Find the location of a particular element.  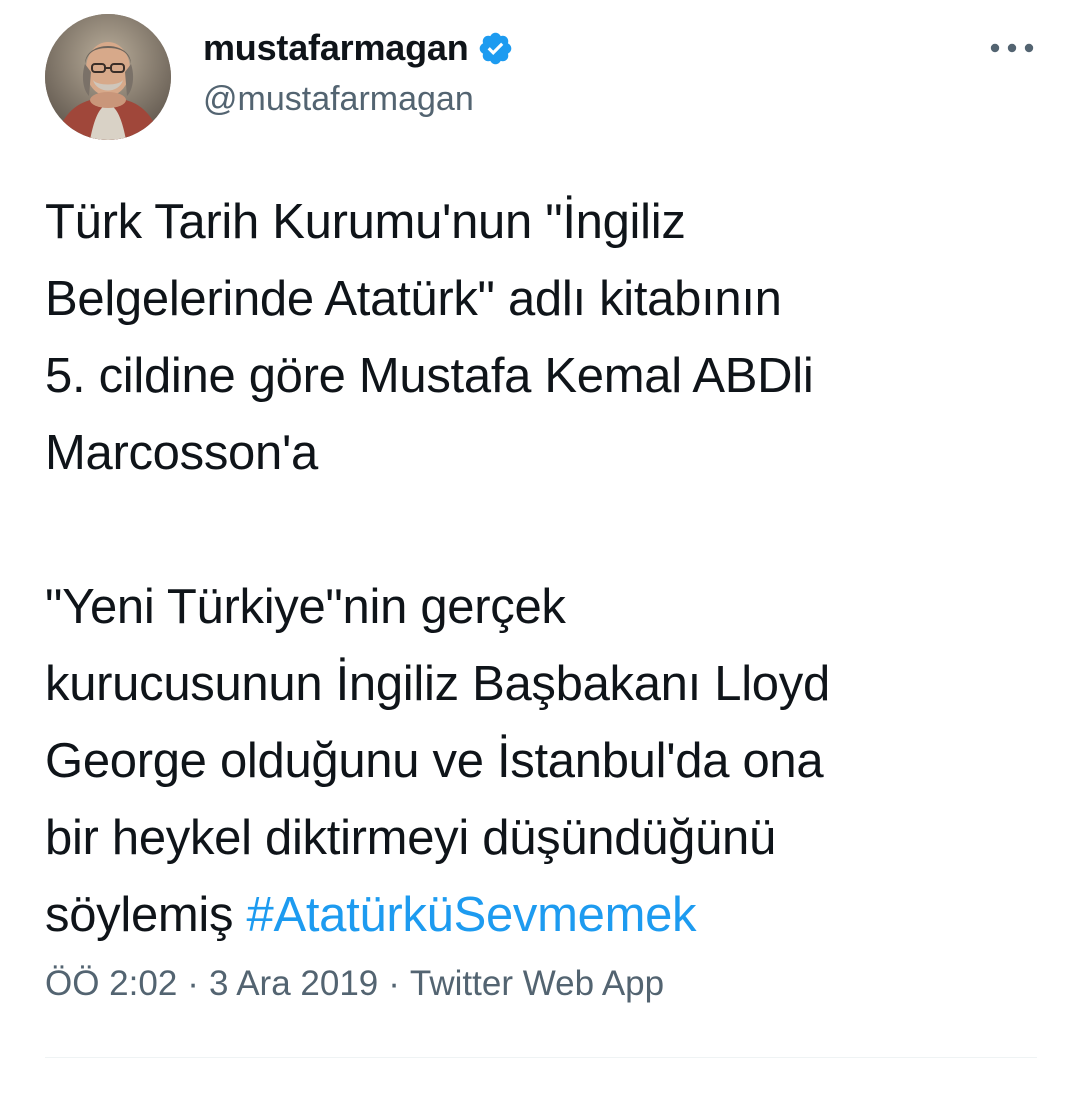

author-name-row: mustafarmagan is located at coordinates (358, 48).